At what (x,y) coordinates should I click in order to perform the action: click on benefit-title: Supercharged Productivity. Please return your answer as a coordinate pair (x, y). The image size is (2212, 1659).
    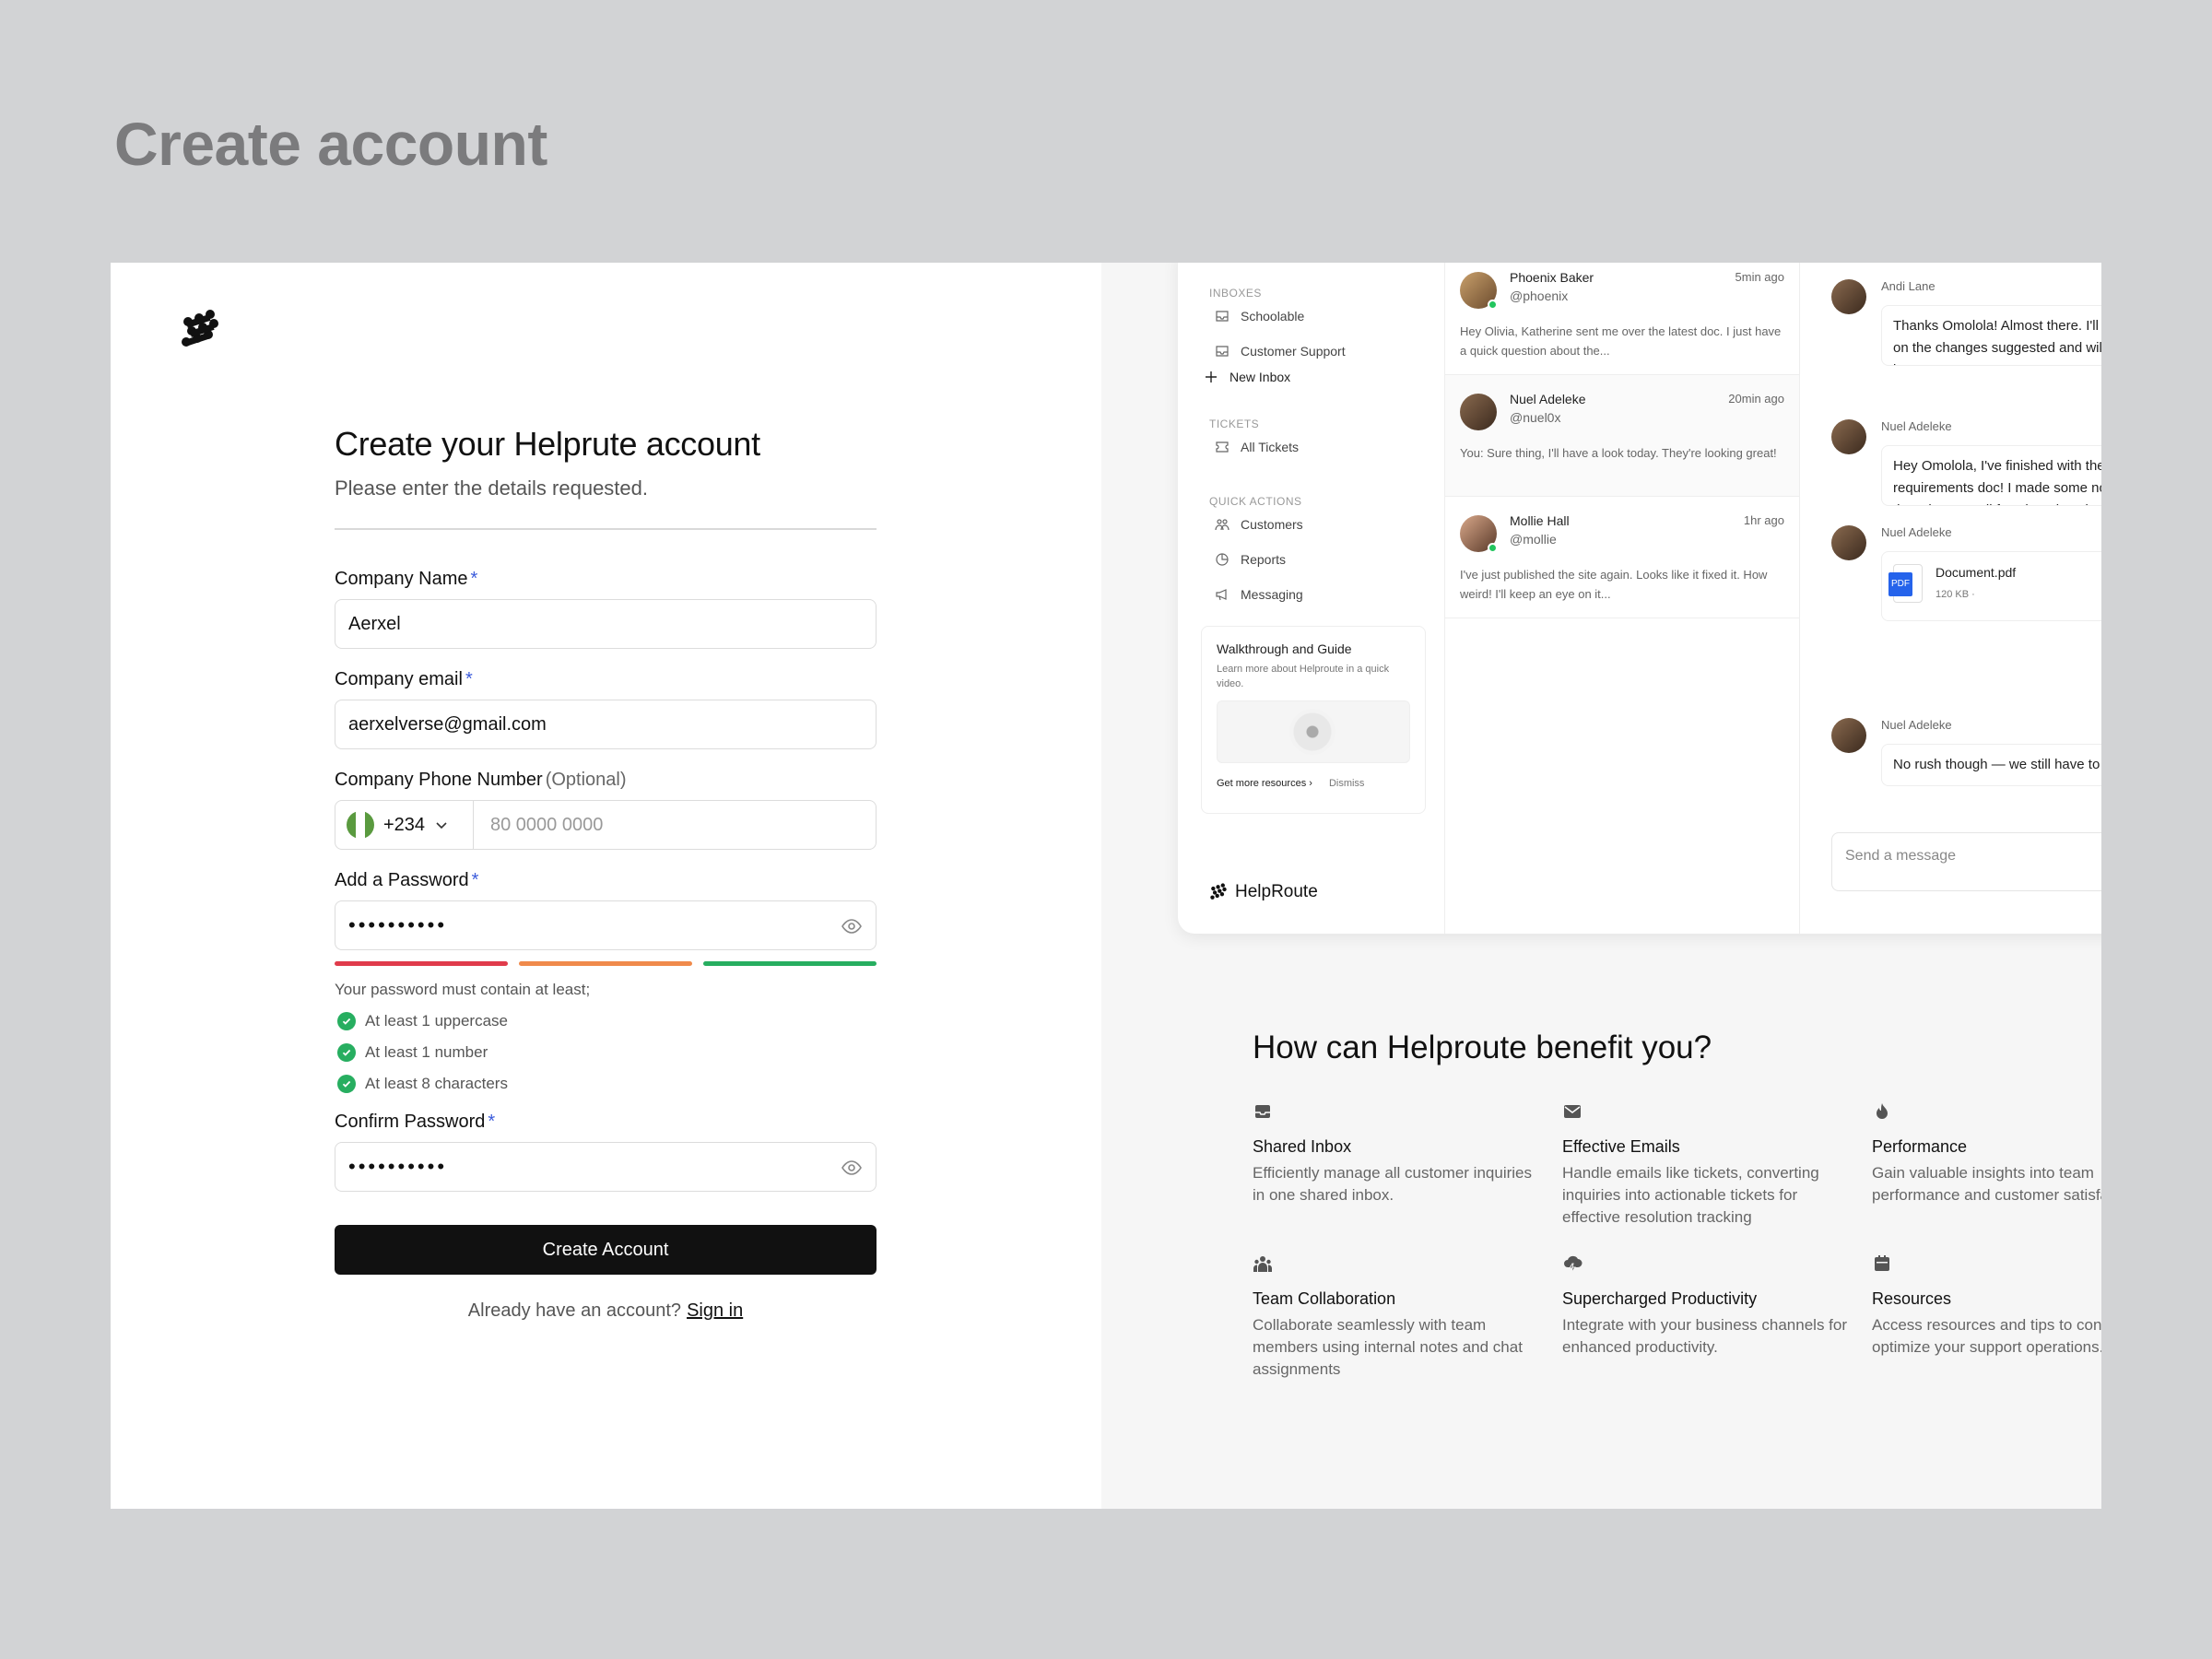
    Looking at the image, I should click on (1660, 1298).